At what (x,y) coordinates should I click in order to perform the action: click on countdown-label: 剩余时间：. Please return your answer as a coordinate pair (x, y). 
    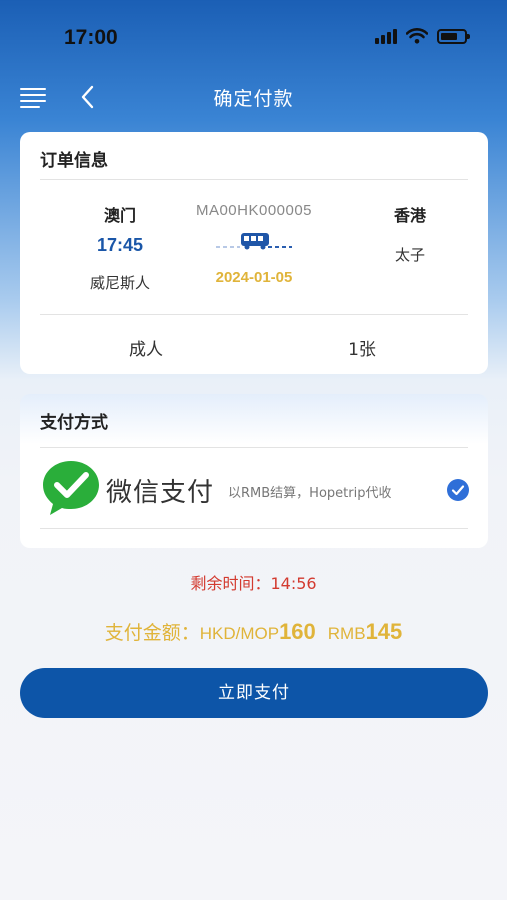
    Looking at the image, I should click on (230, 583).